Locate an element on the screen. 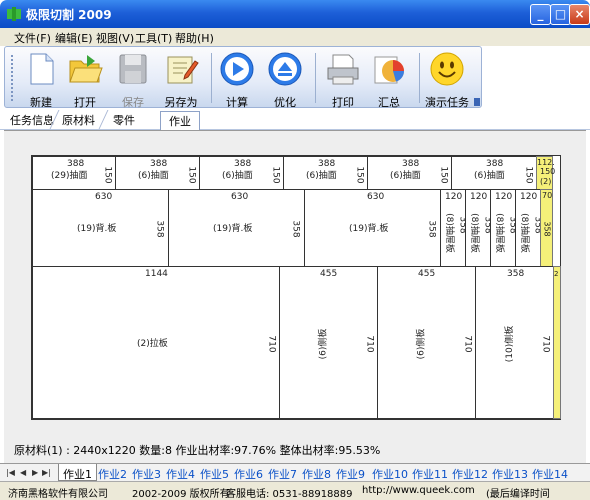  save-disk-icon is located at coordinates (133, 69).